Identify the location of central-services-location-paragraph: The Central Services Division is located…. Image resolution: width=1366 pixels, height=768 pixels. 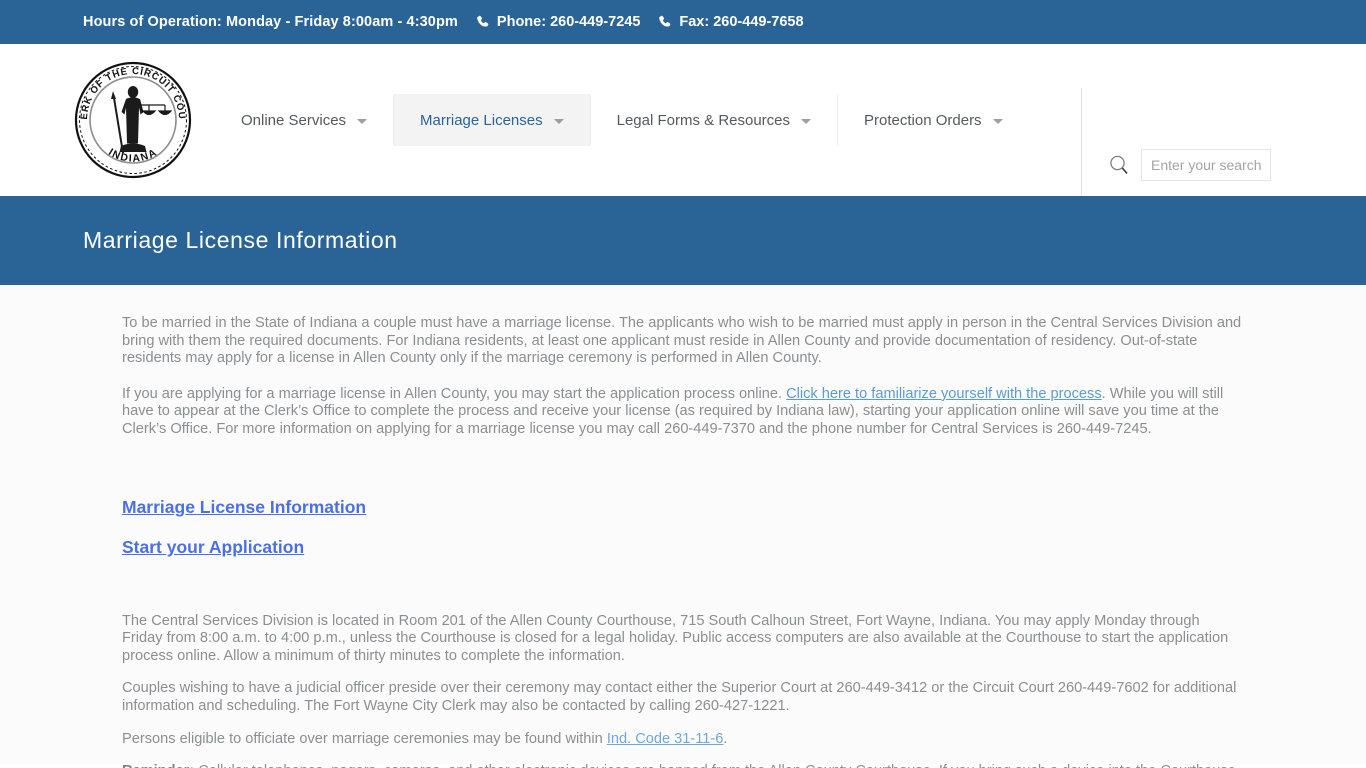
(675, 638).